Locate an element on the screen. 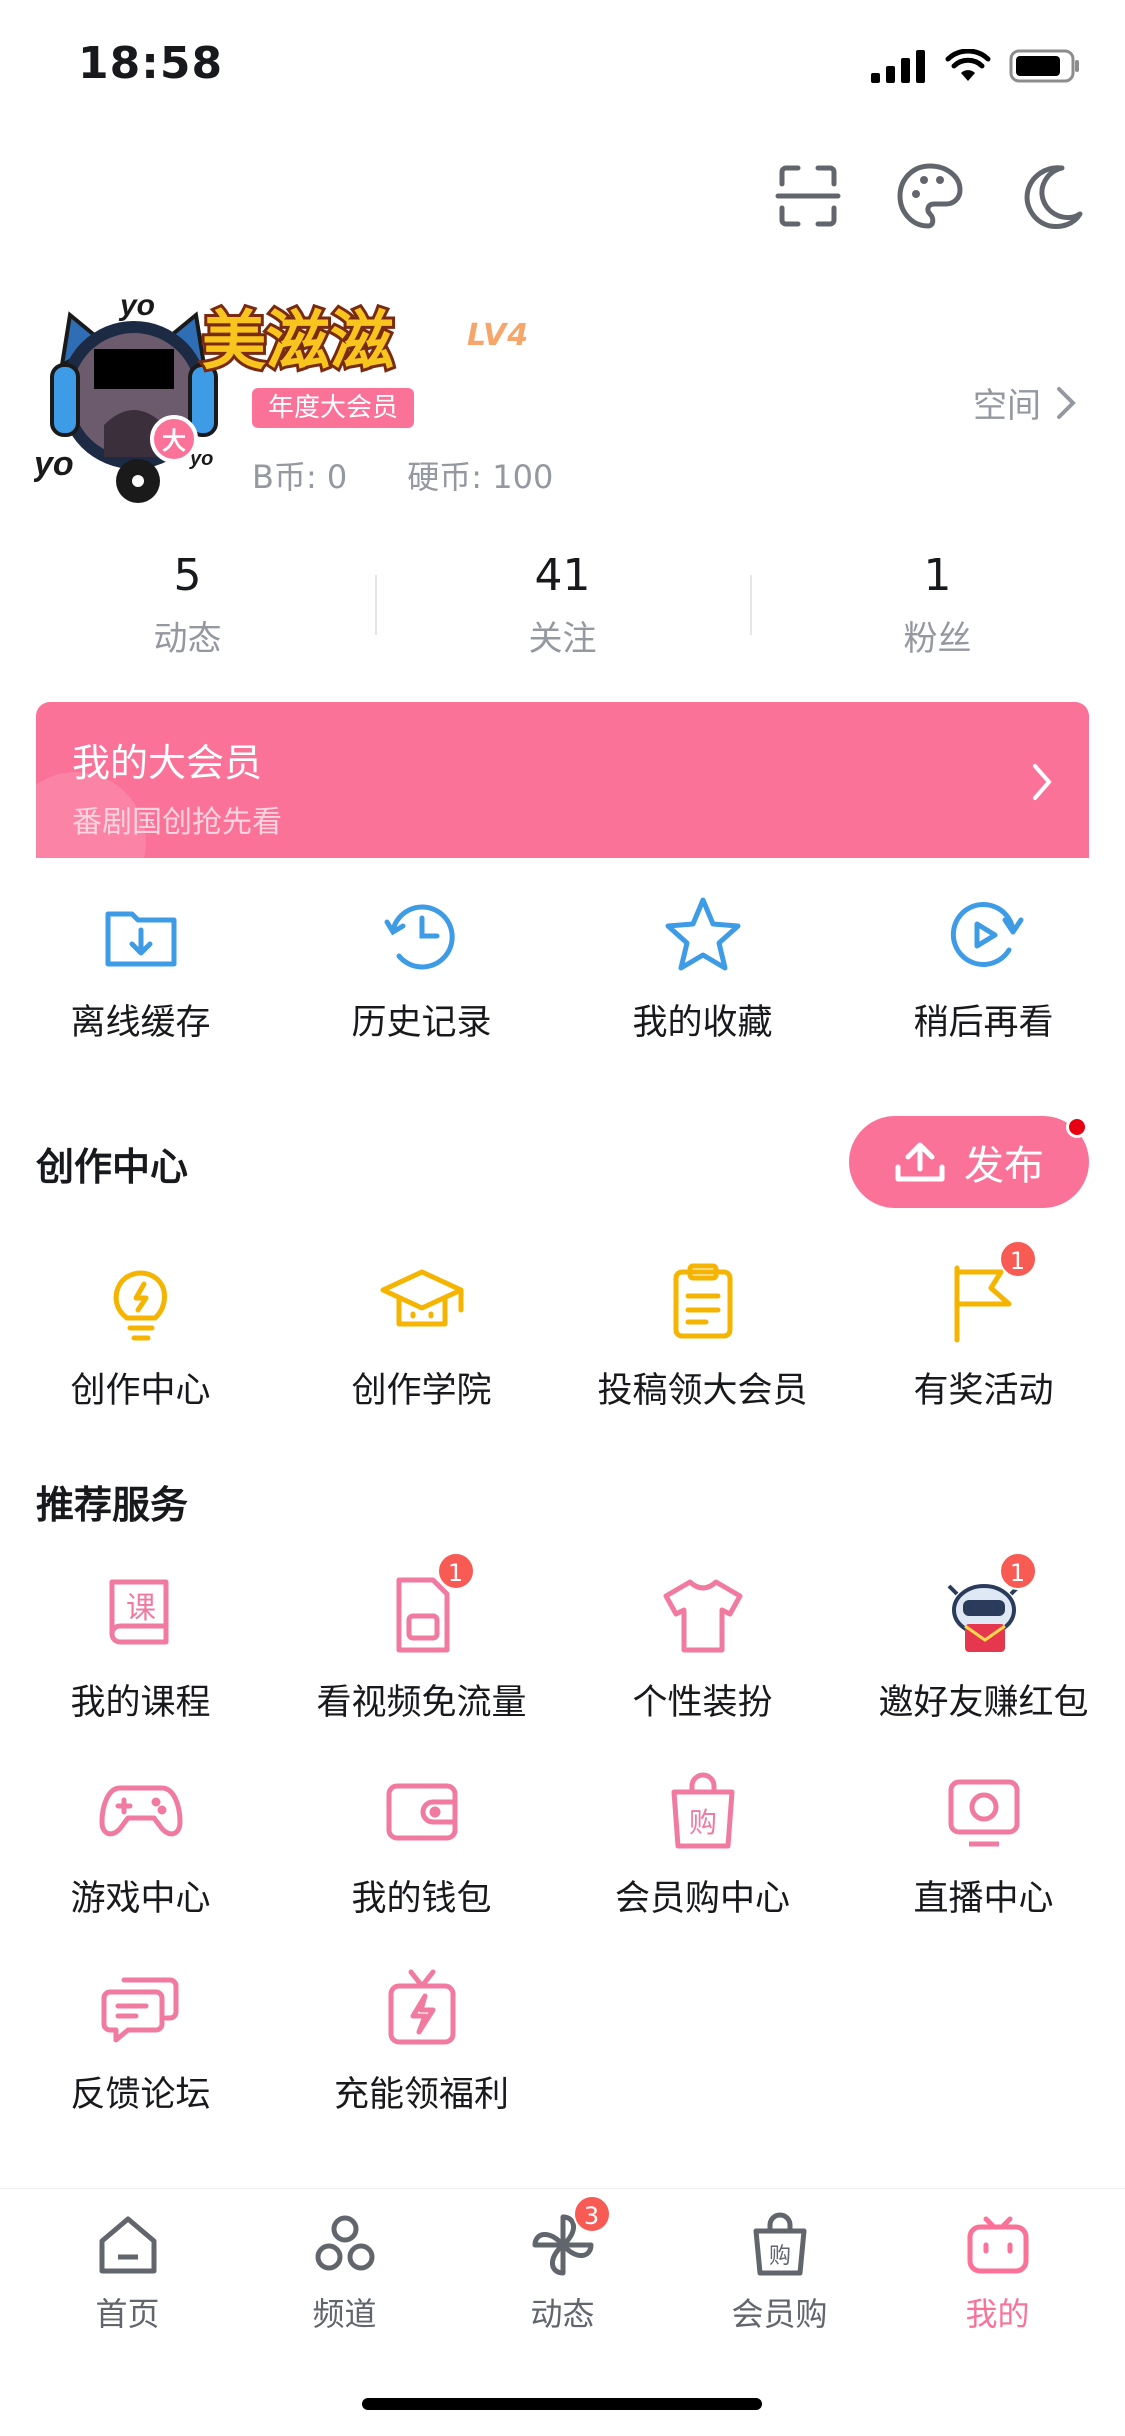 The width and height of the screenshot is (1125, 2436). scan-icon is located at coordinates (808, 196).